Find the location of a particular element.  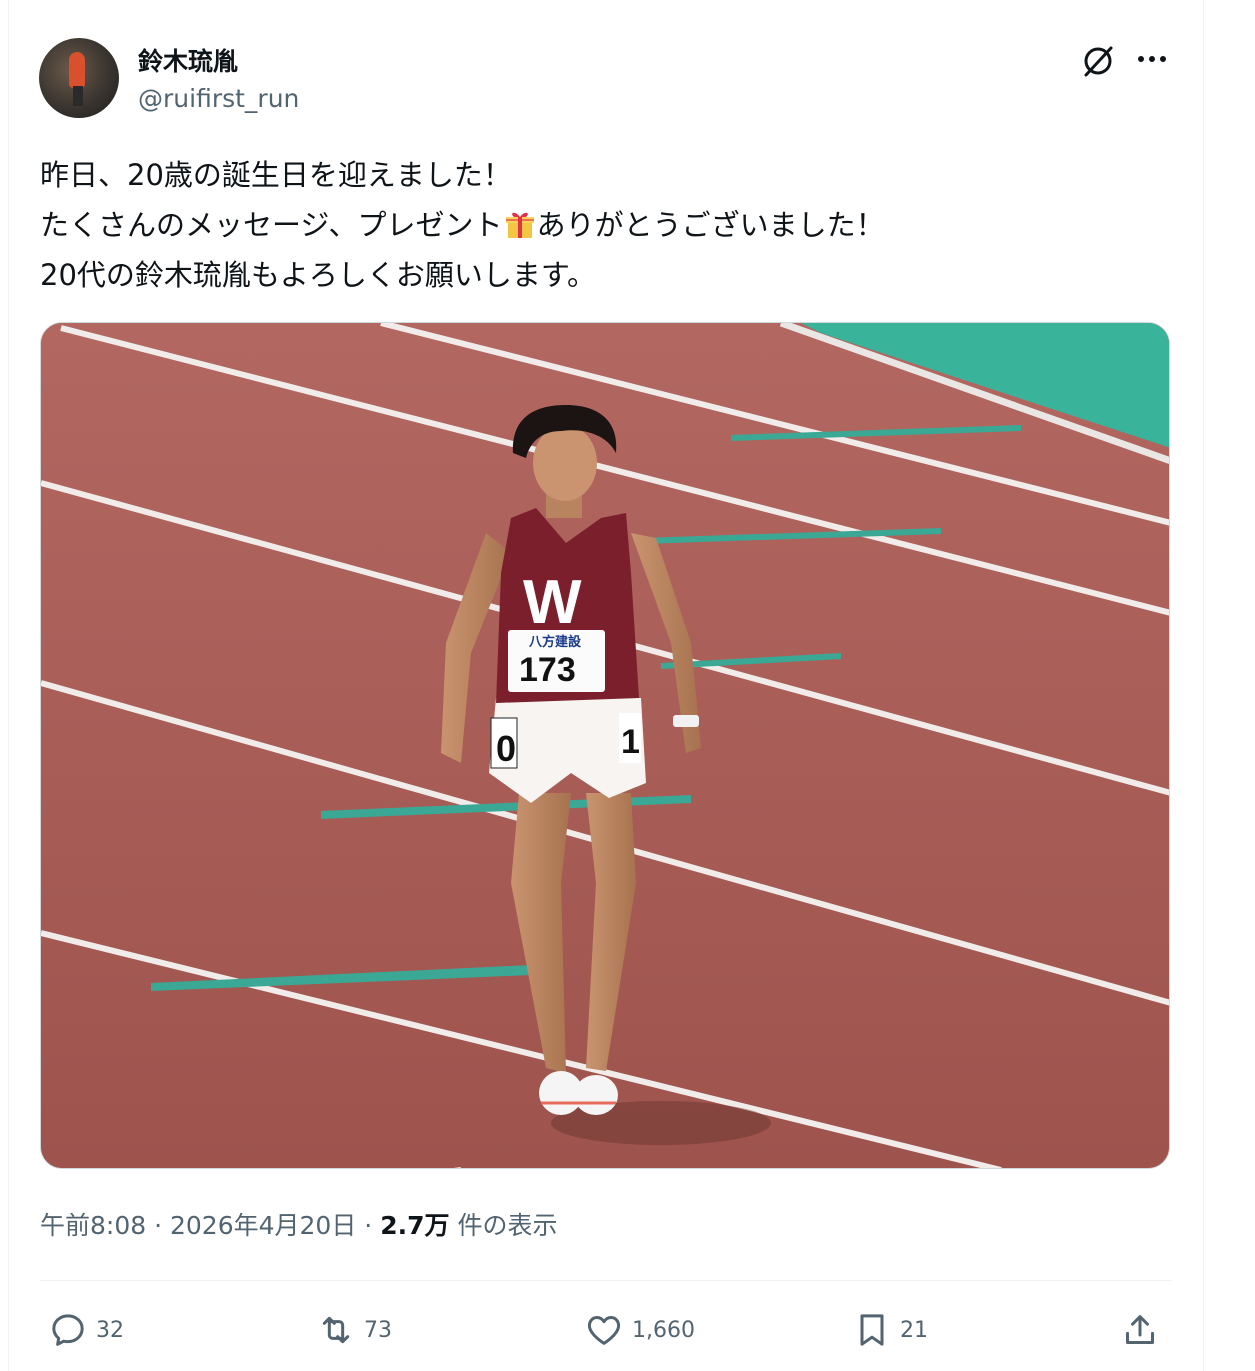

tweet-line-2-part-1: たくさんのメッセージ、プレゼント is located at coordinates (271, 225).